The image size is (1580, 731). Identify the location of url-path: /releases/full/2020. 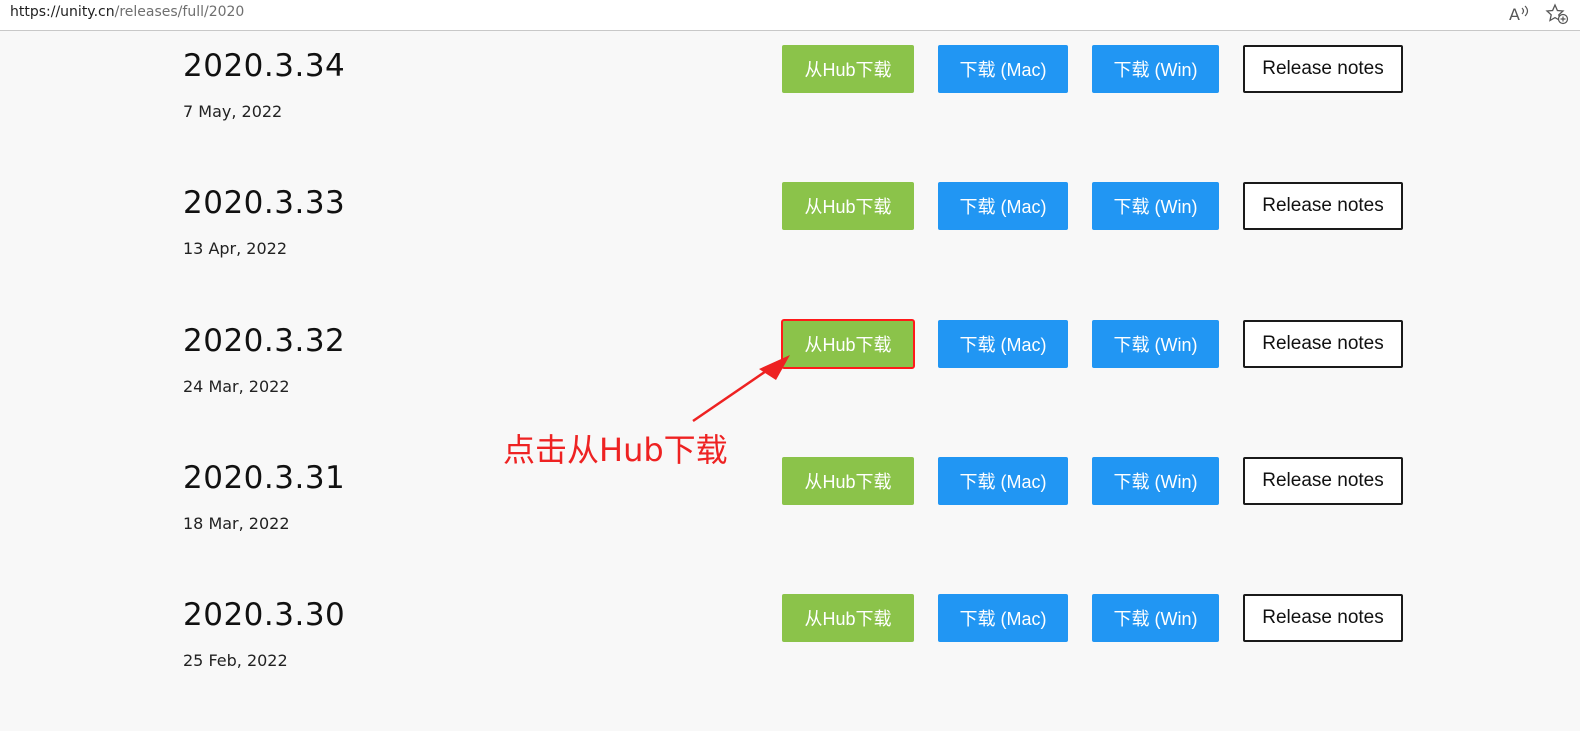
(179, 12).